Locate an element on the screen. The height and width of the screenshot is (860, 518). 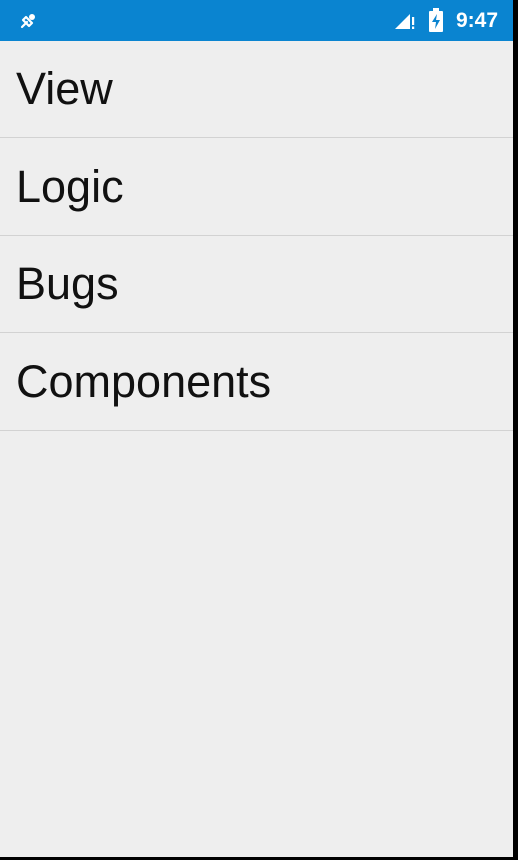
usb-debug-icon is located at coordinates (27, 21).